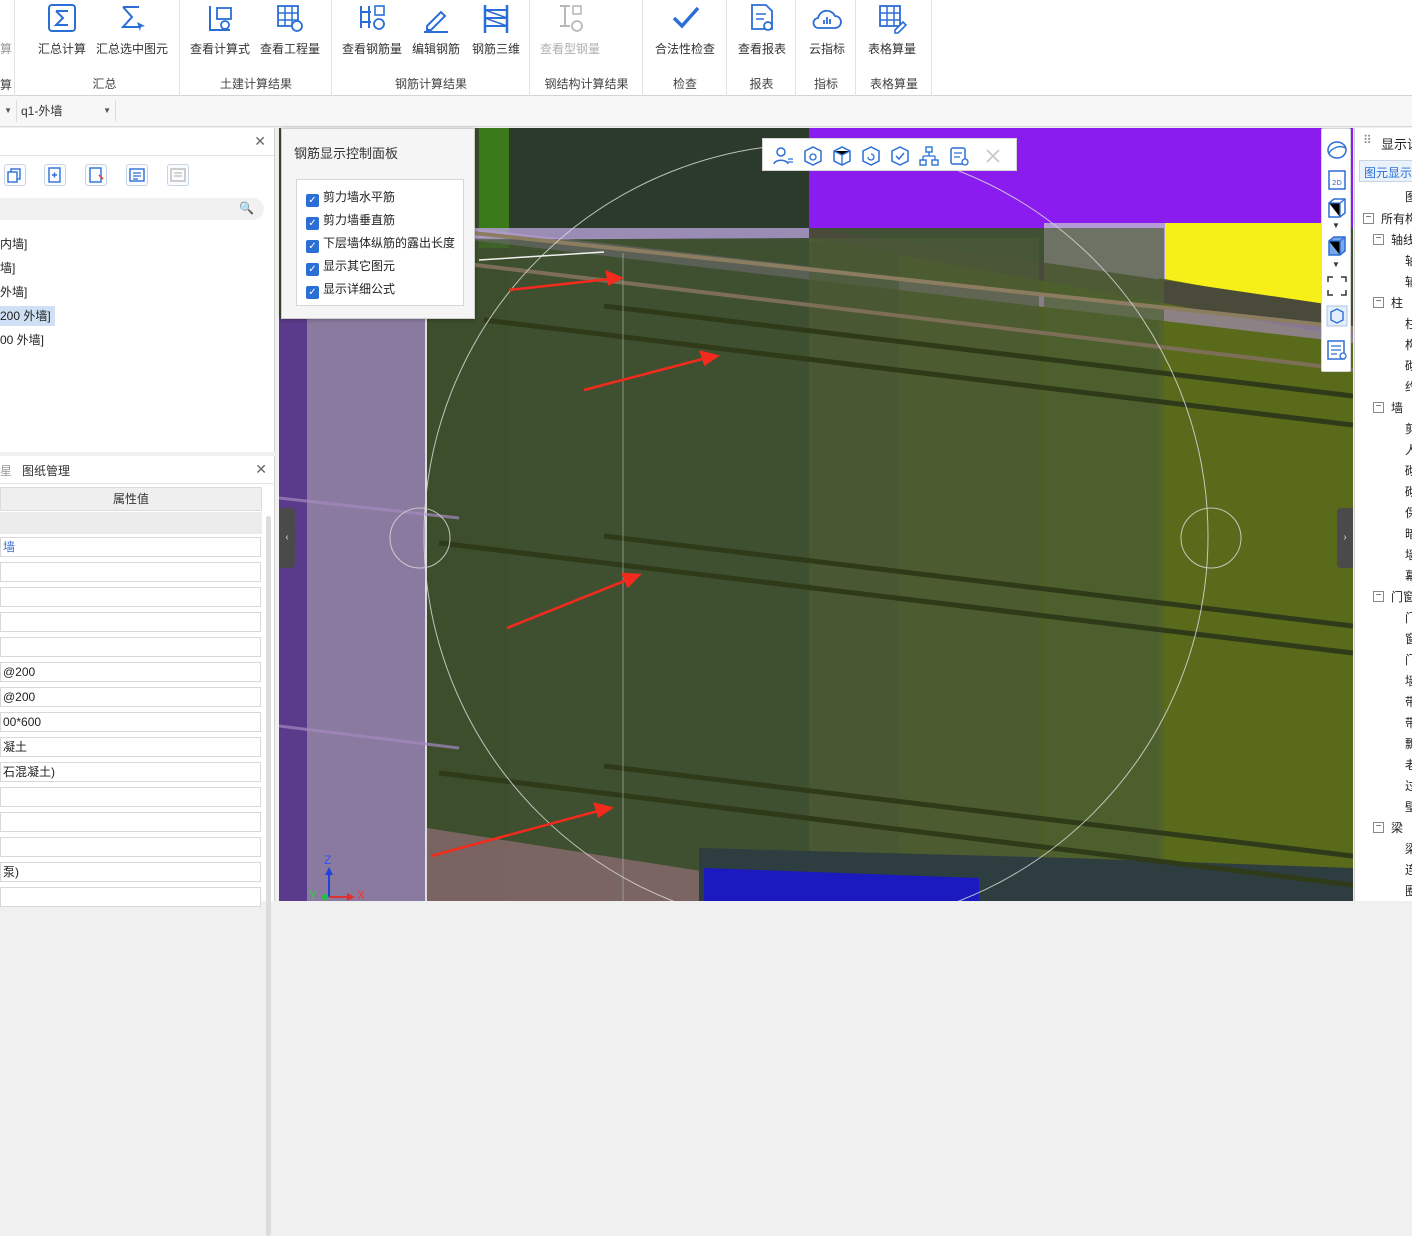 The height and width of the screenshot is (1236, 1412). What do you see at coordinates (1401, 239) in the screenshot?
I see `display-tree-item: 轴线` at bounding box center [1401, 239].